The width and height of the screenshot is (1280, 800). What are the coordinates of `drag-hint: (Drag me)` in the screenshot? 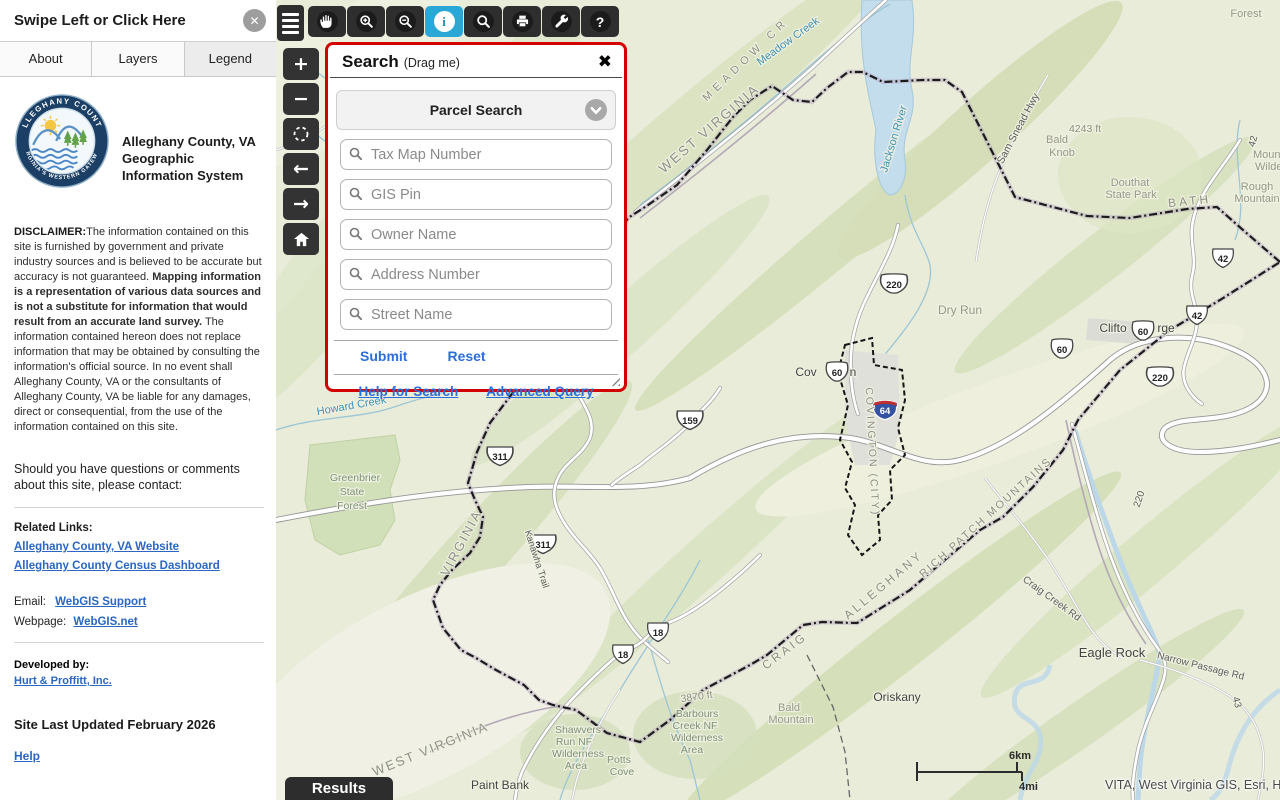 It's located at (431, 63).